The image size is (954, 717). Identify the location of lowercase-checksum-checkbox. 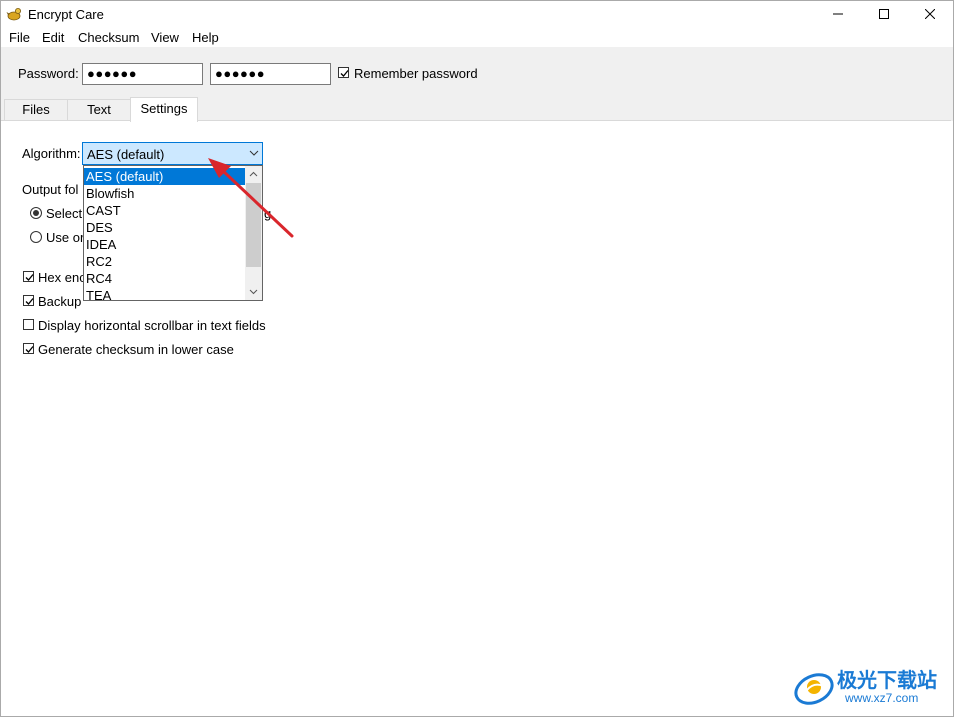
(28, 348).